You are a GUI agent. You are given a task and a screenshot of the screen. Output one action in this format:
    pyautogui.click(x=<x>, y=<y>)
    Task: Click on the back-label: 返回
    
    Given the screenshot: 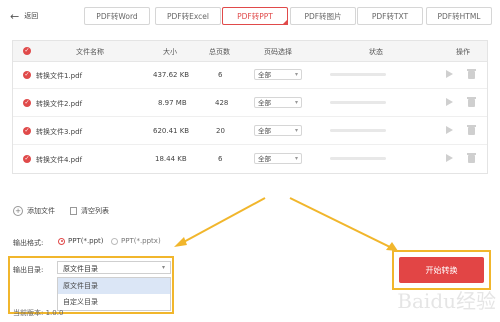 What is the action you would take?
    pyautogui.click(x=31, y=16)
    